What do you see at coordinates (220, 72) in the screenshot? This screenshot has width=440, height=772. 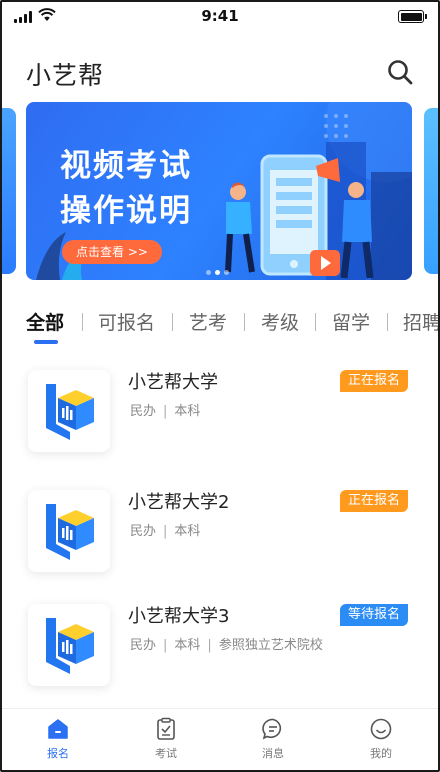 I see `app-header: 小艺帮` at bounding box center [220, 72].